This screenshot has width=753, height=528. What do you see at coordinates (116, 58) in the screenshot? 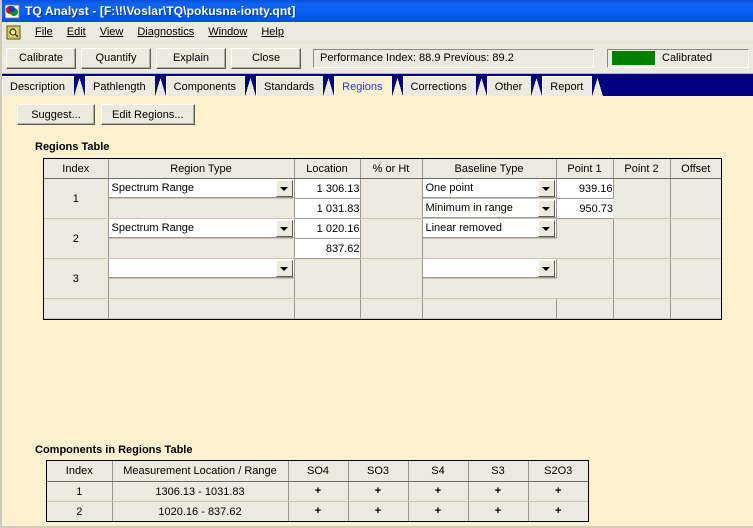
I see `quantify-button: Quantify` at bounding box center [116, 58].